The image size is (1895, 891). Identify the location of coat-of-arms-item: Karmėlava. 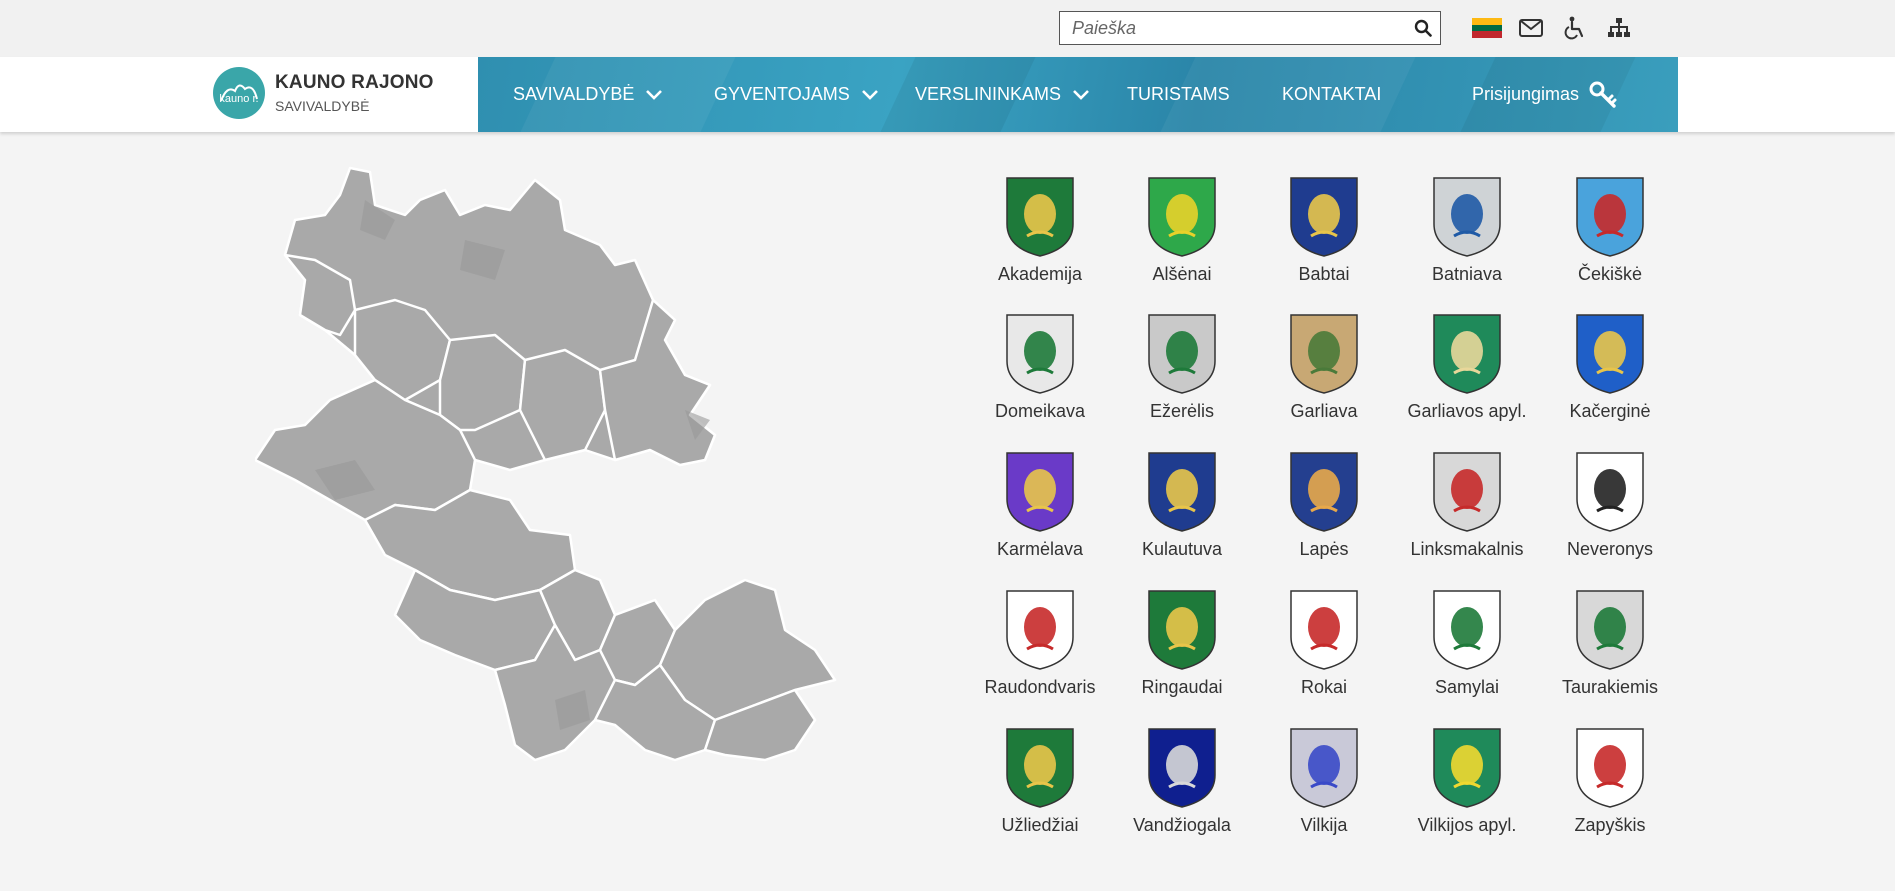
(1040, 505).